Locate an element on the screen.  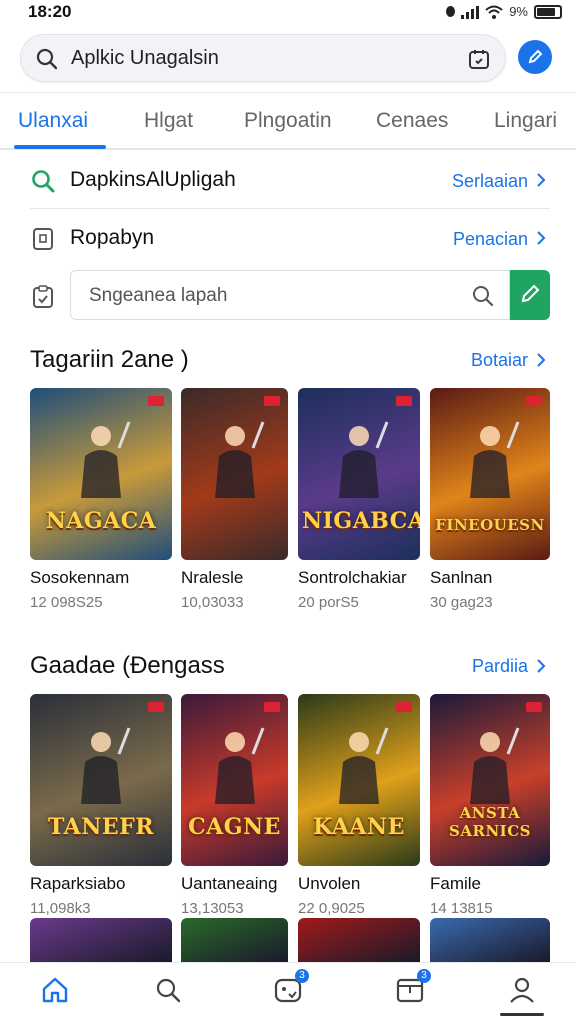
game-cover-image: ANSTA SARNICS is located at coordinates (490, 780).